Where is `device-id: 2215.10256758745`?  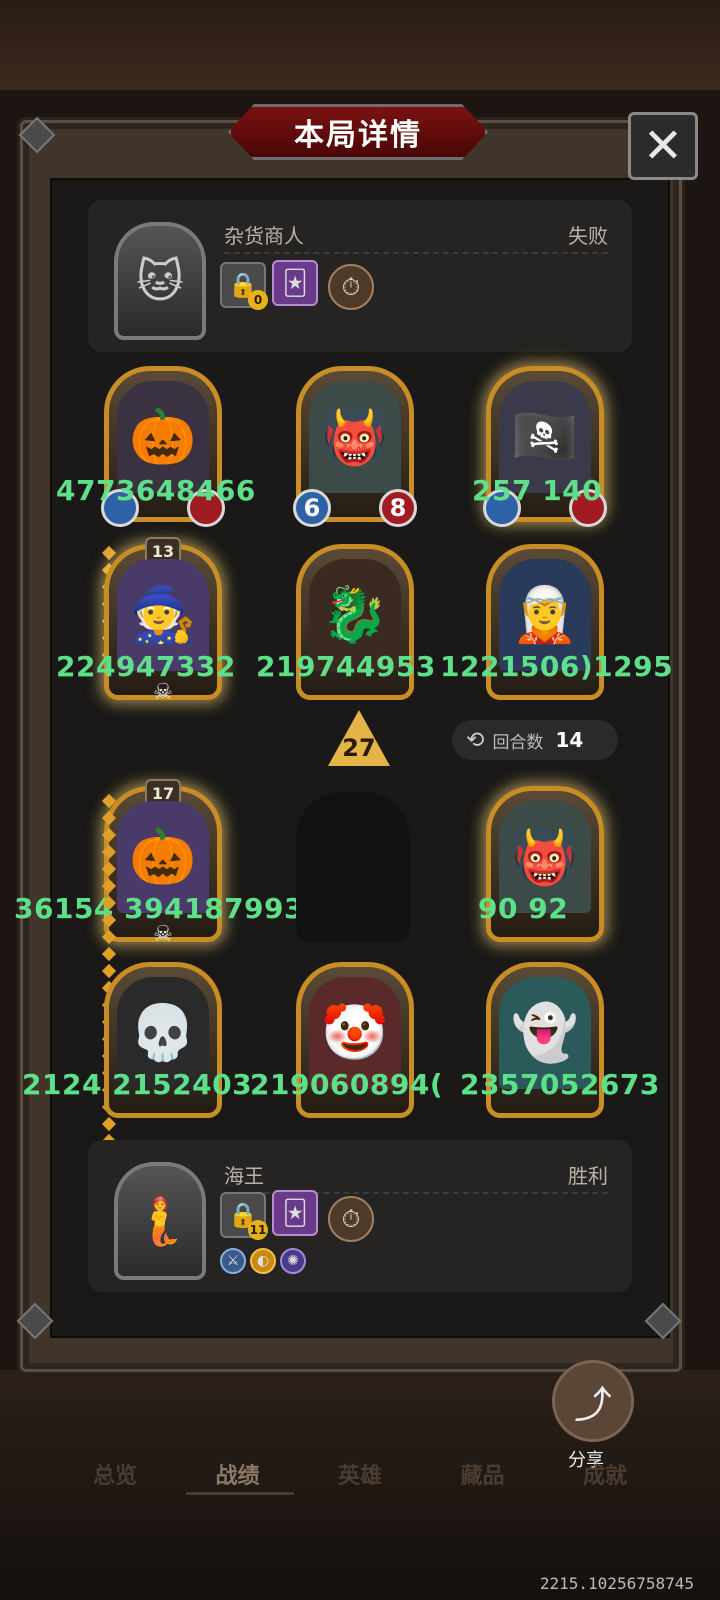
device-id: 2215.10256758745 is located at coordinates (616, 1583).